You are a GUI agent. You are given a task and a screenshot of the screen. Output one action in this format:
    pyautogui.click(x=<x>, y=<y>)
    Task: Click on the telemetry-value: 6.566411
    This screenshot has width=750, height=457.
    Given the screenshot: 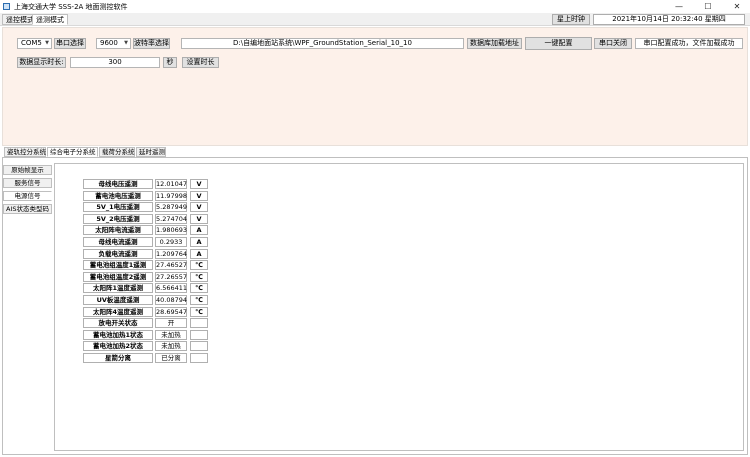 What is the action you would take?
    pyautogui.click(x=171, y=288)
    